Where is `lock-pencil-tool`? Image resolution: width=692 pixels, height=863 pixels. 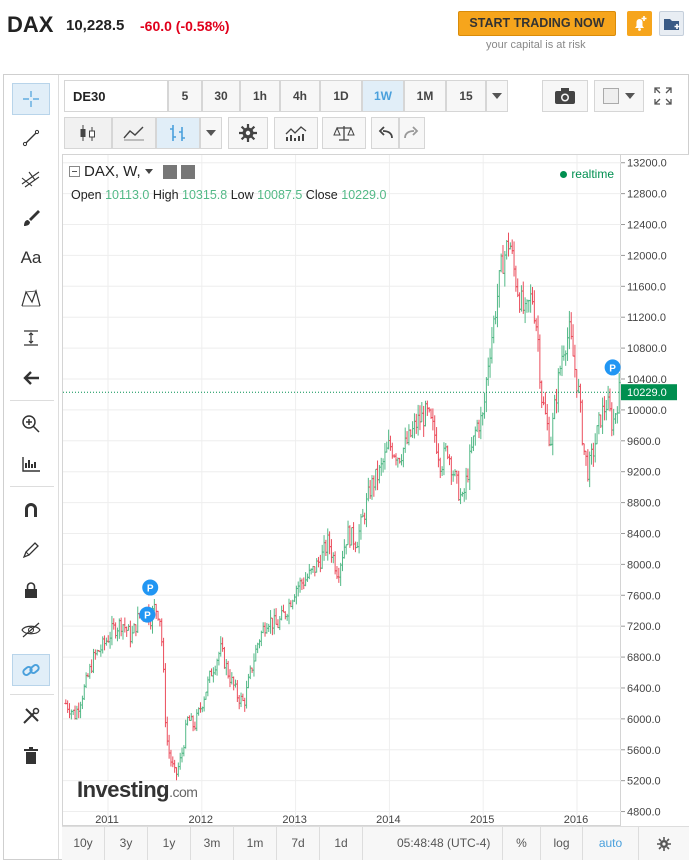
lock-pencil-tool is located at coordinates (31, 550).